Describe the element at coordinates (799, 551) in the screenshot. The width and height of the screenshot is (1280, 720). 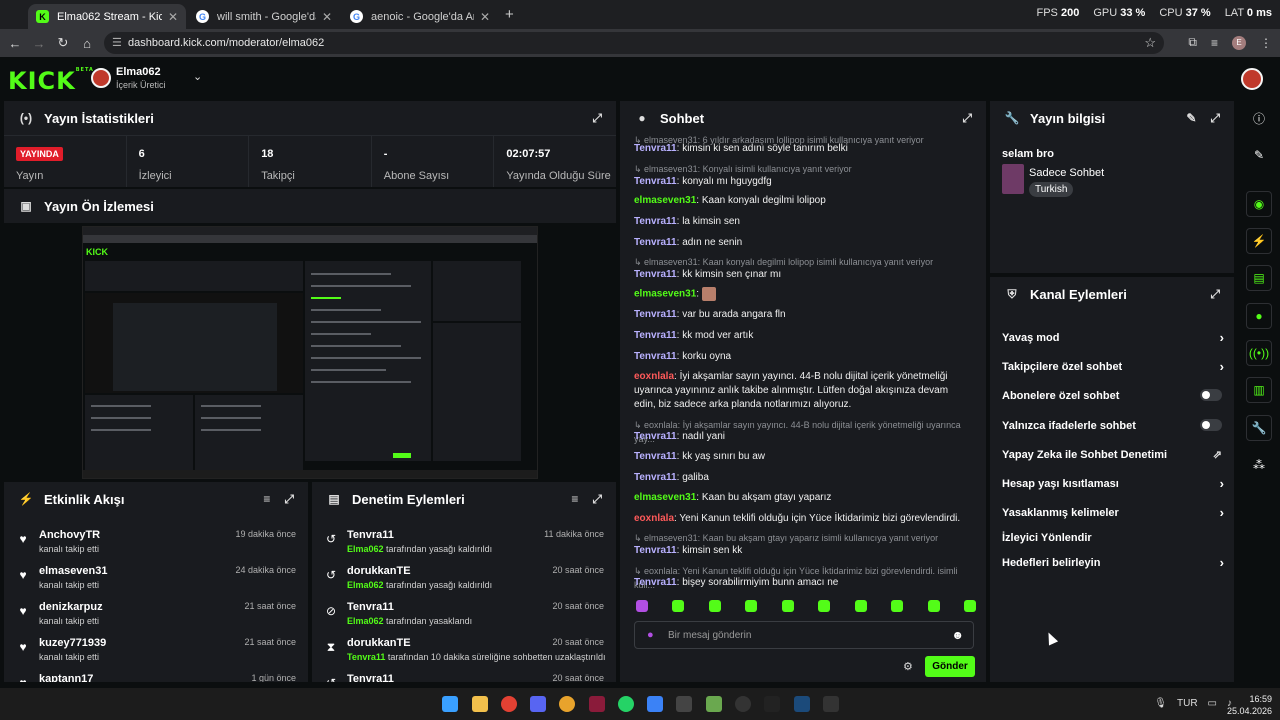
I see `chat-message: Tenvra11: kimsin sen kk` at that location.